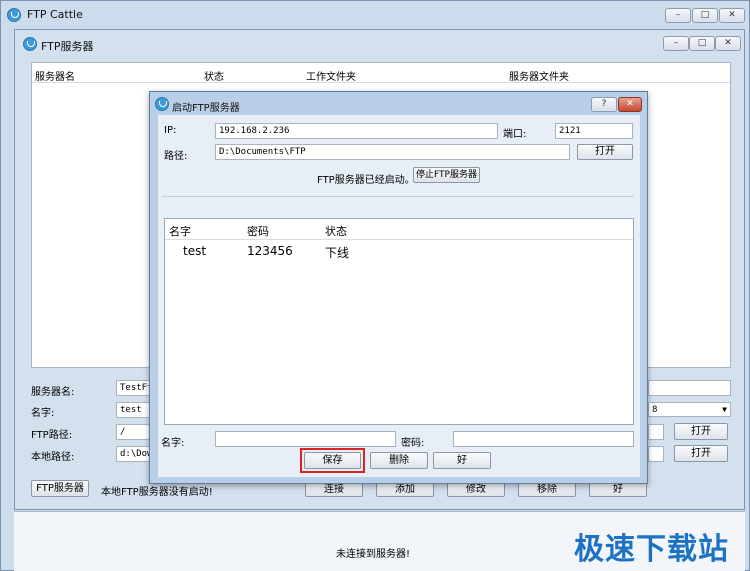 Image resolution: width=750 pixels, height=571 pixels. What do you see at coordinates (656, 432) in the screenshot?
I see `ftp-path-input-tail` at bounding box center [656, 432].